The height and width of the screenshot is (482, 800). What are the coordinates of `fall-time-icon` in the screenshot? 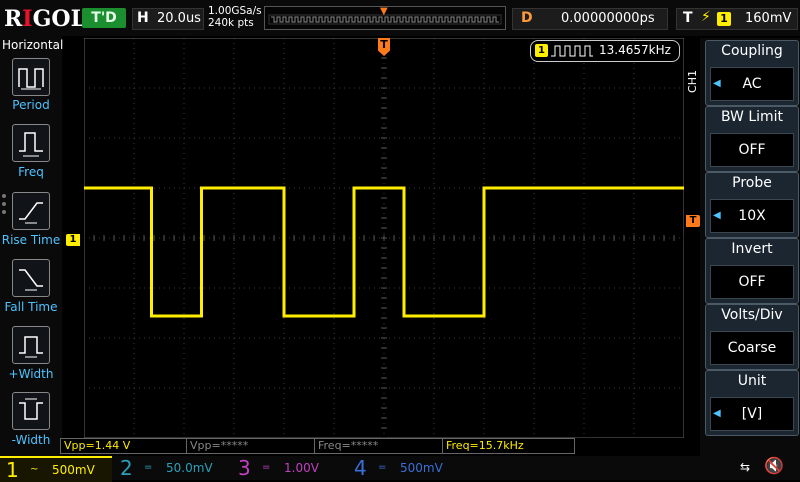 It's located at (31, 280).